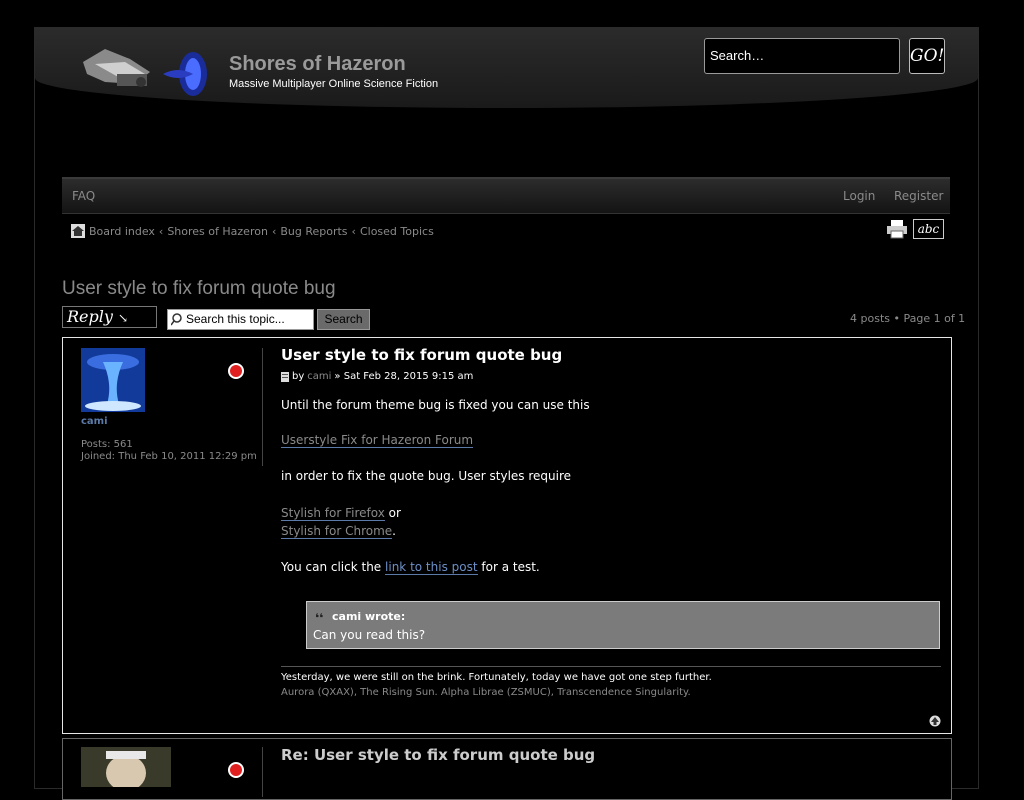 The width and height of the screenshot is (1024, 800). What do you see at coordinates (404, 376) in the screenshot?
I see `post-date: » Sat Feb 28, 2015 9:15 am` at bounding box center [404, 376].